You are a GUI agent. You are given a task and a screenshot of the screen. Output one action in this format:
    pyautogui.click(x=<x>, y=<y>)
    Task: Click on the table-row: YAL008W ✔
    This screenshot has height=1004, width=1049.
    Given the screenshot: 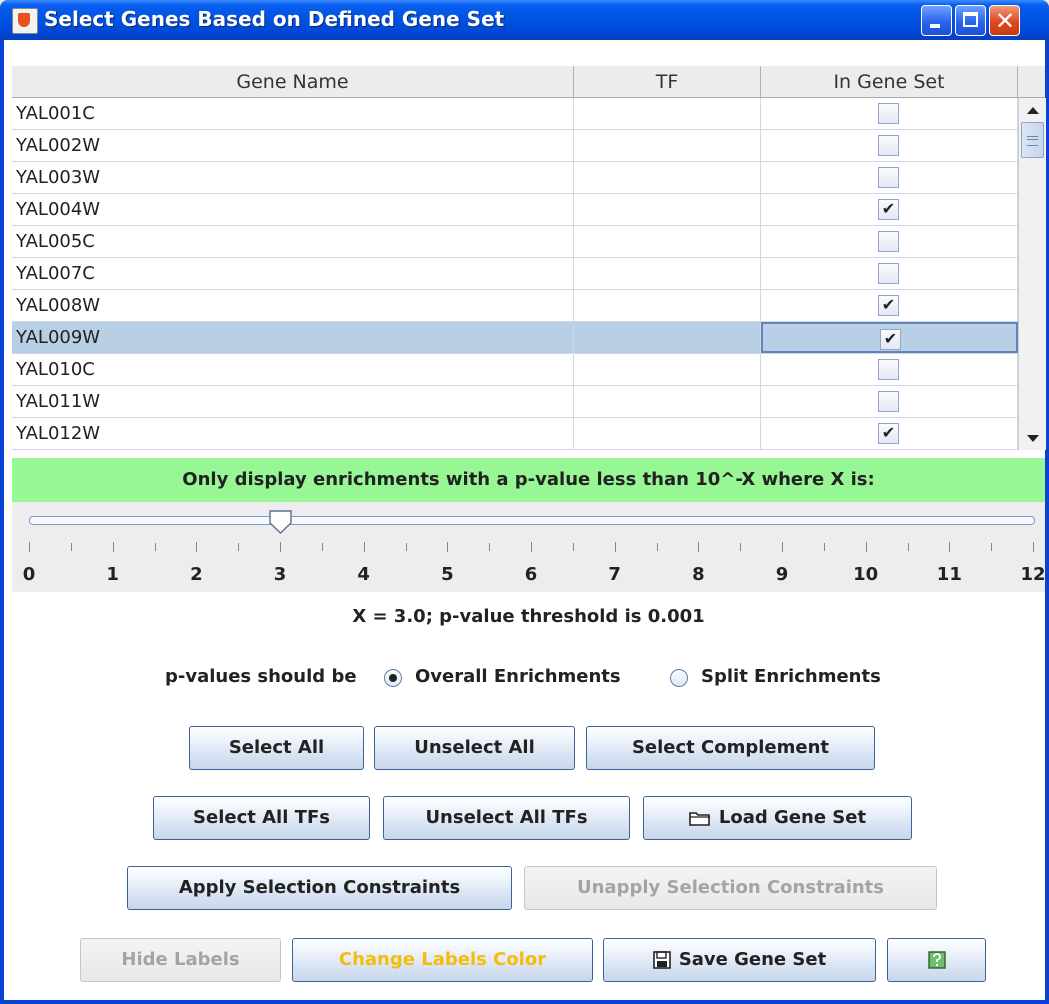 What is the action you would take?
    pyautogui.click(x=515, y=306)
    